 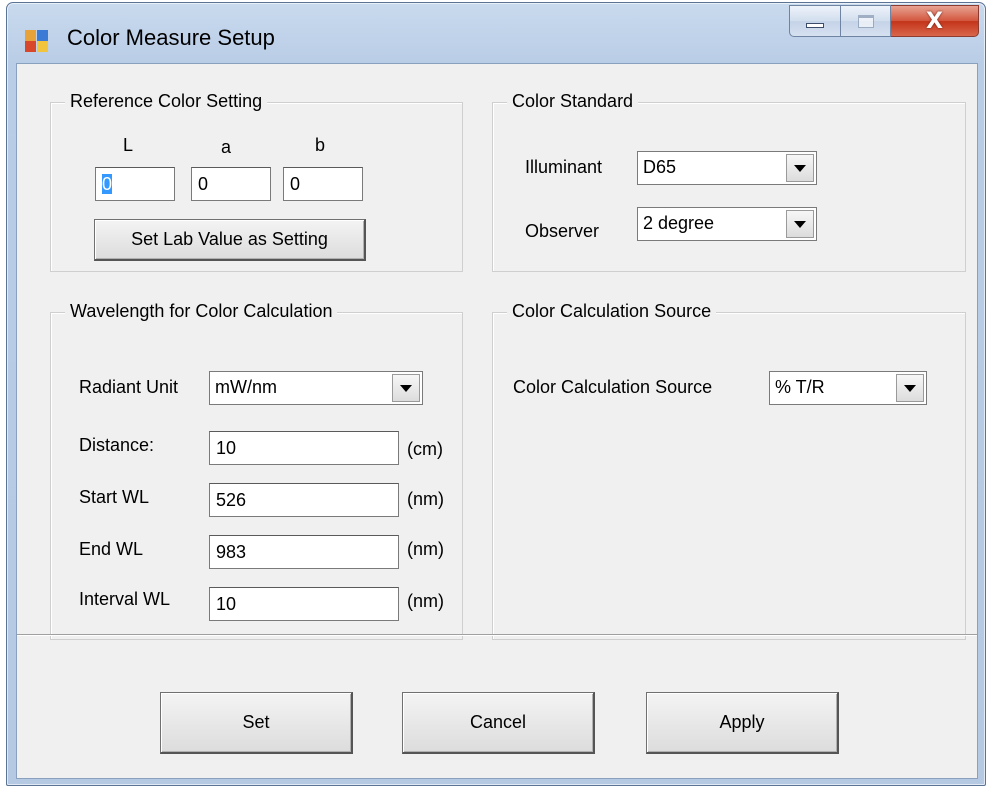 I want to click on close-icon: X, so click(x=934, y=21).